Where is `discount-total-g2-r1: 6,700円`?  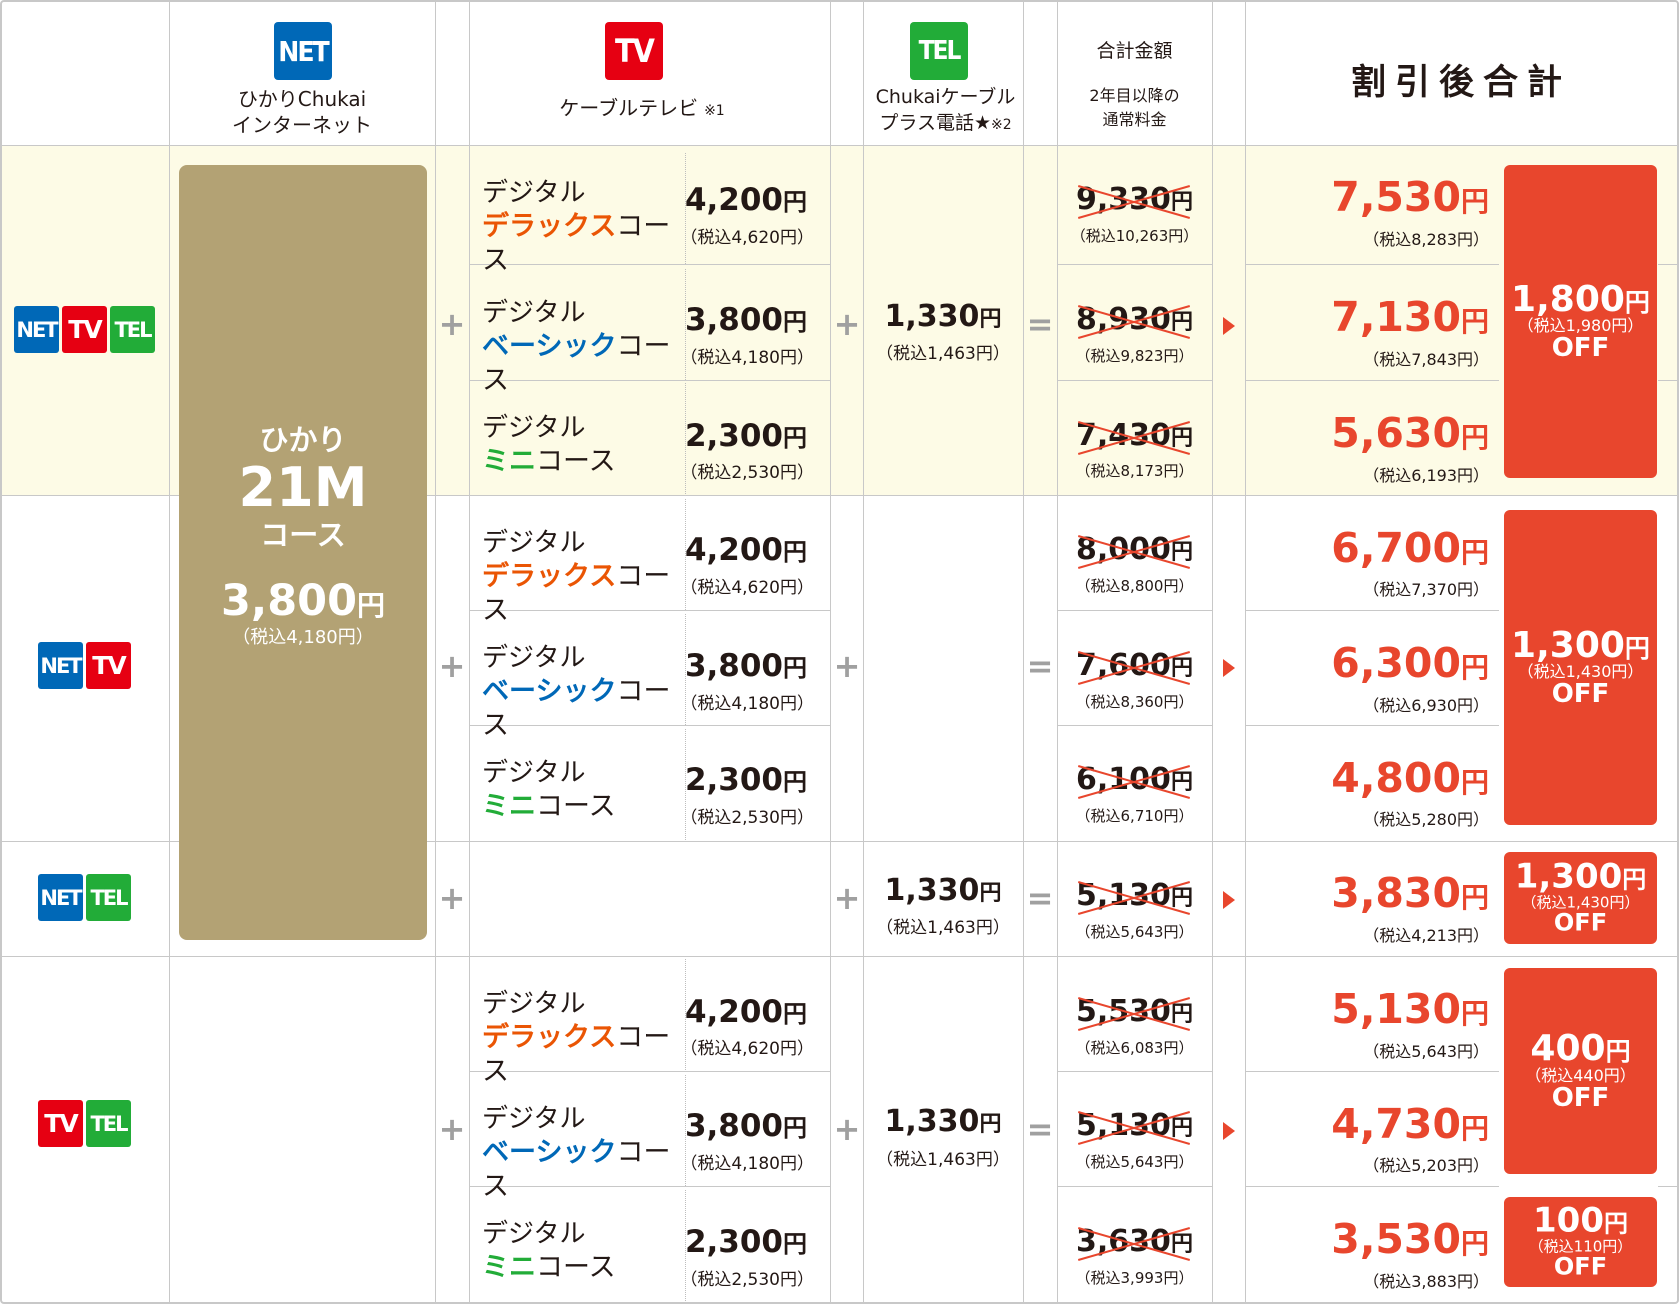 discount-total-g2-r1: 6,700円 is located at coordinates (1399, 548).